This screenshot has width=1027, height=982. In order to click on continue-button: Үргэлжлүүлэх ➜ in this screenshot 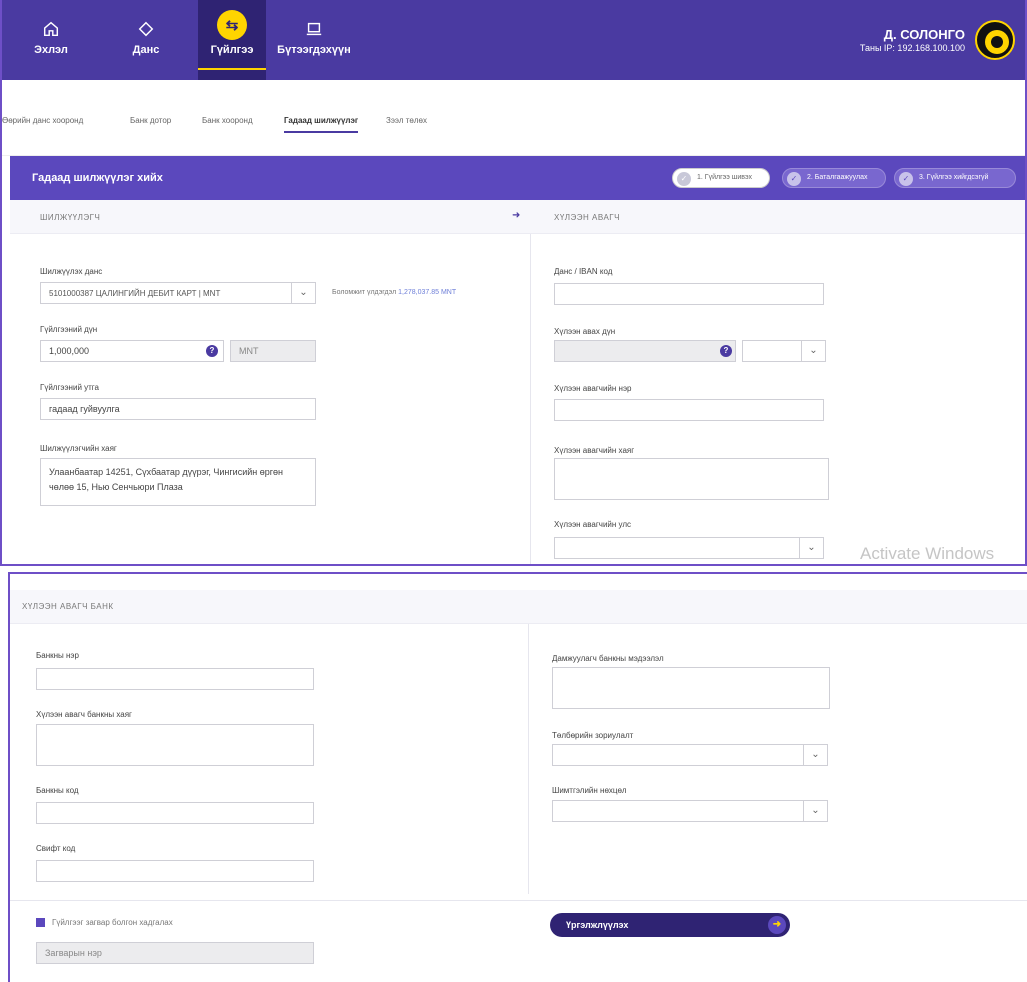, I will do `click(670, 925)`.